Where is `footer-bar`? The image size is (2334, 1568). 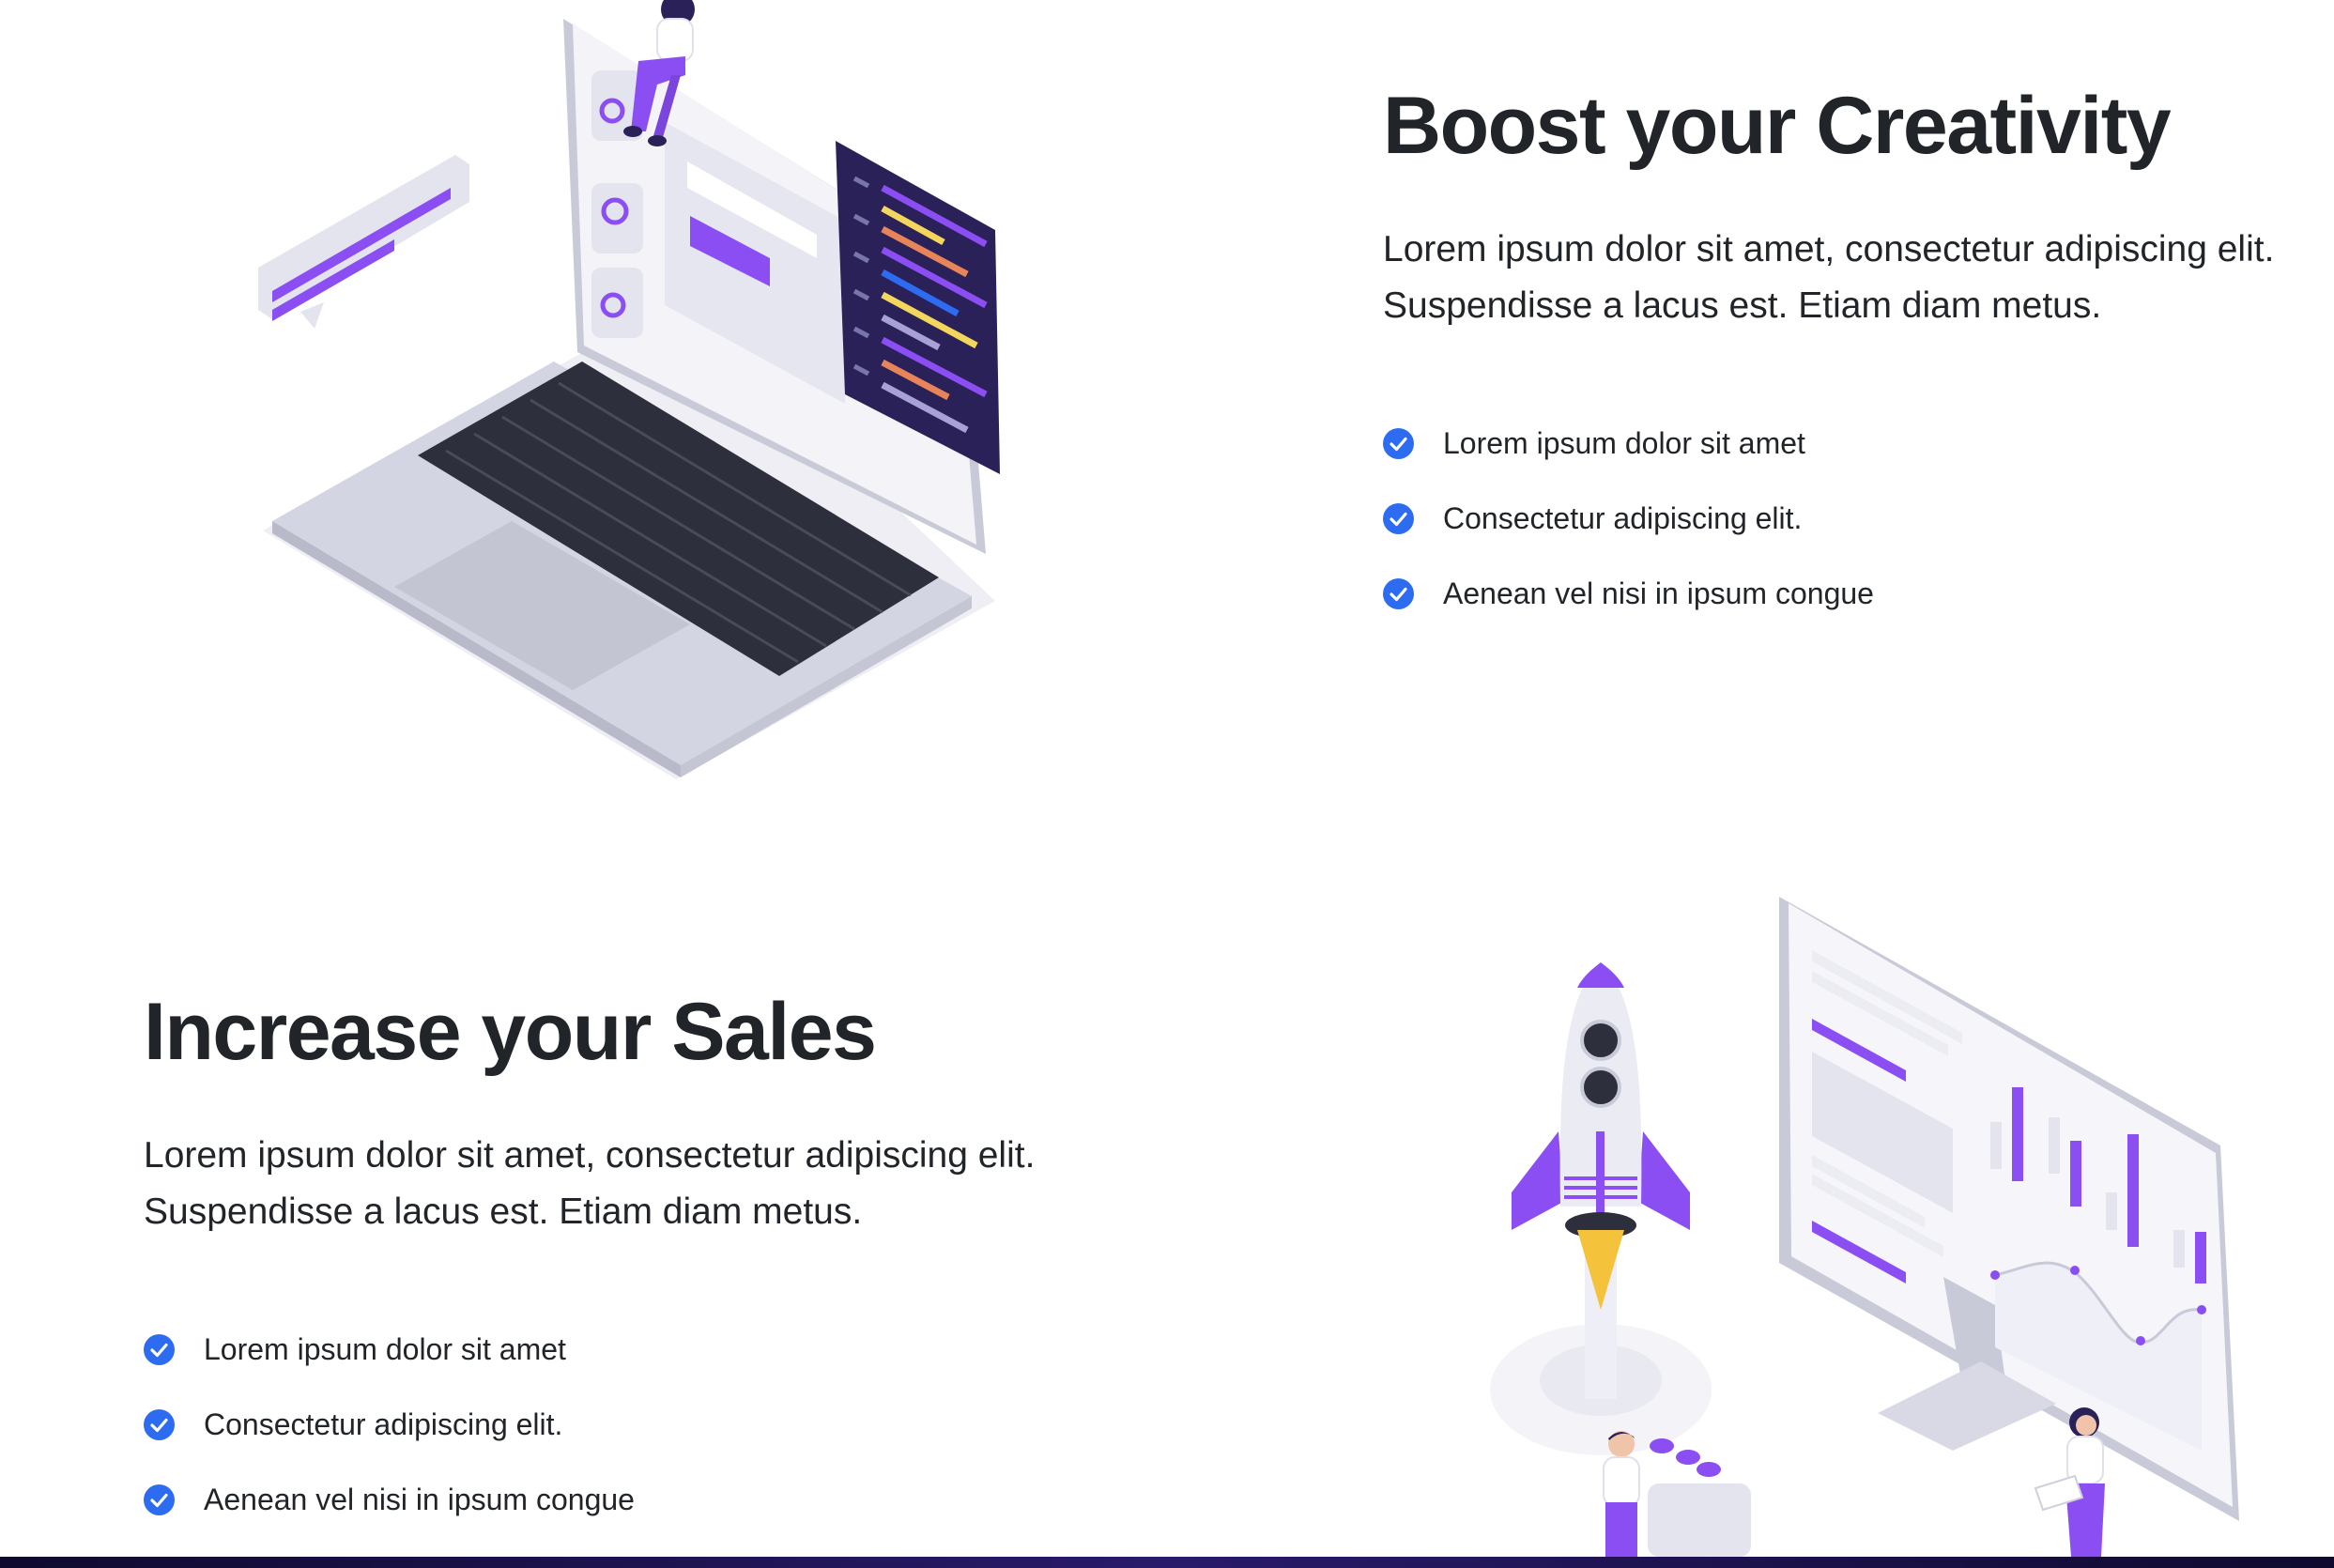
footer-bar is located at coordinates (1167, 1563).